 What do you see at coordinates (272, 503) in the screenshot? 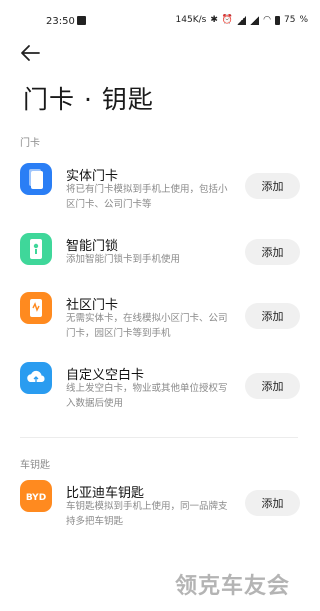
I see `add-byd-key-button: 添加` at bounding box center [272, 503].